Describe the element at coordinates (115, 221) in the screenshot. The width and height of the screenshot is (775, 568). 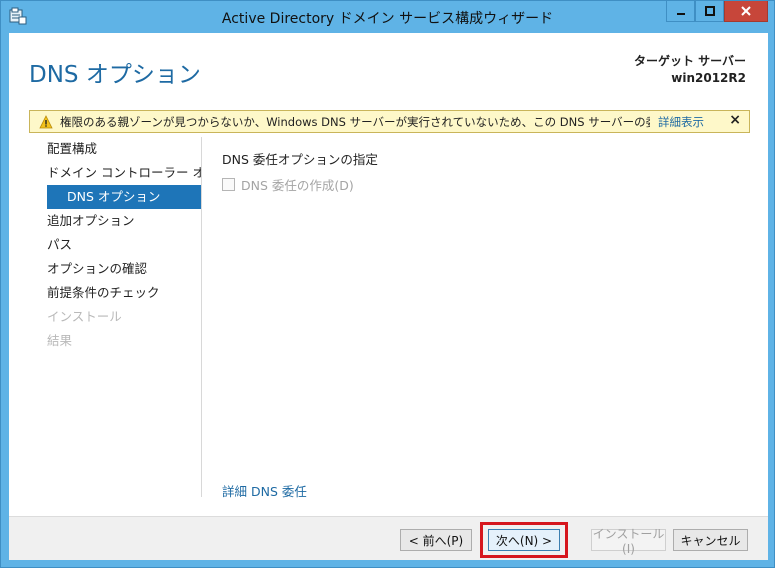
I see `nav-item-additional-options: 追加オプション` at that location.